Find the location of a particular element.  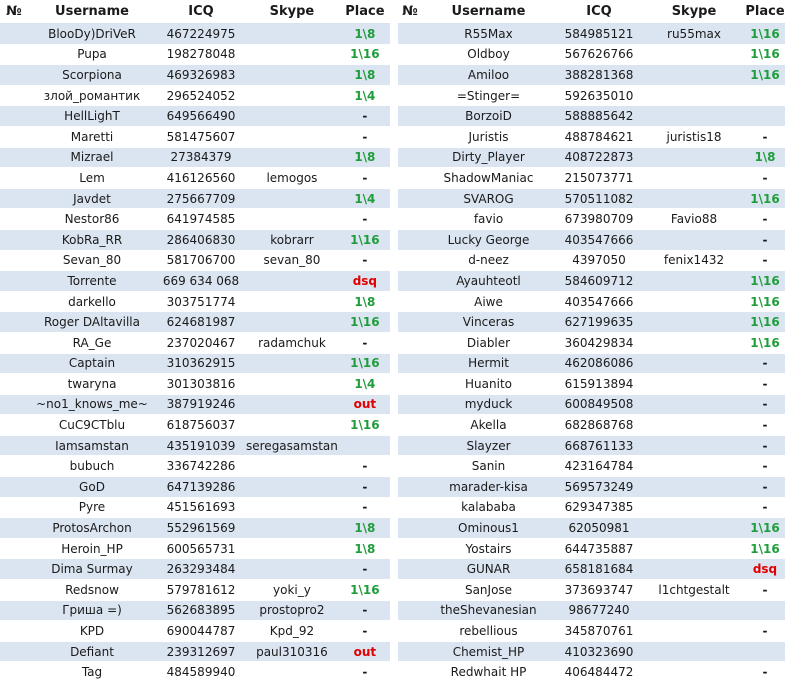

table-row: Roger DAltavilla 624681987 1\16 is located at coordinates (196, 322).